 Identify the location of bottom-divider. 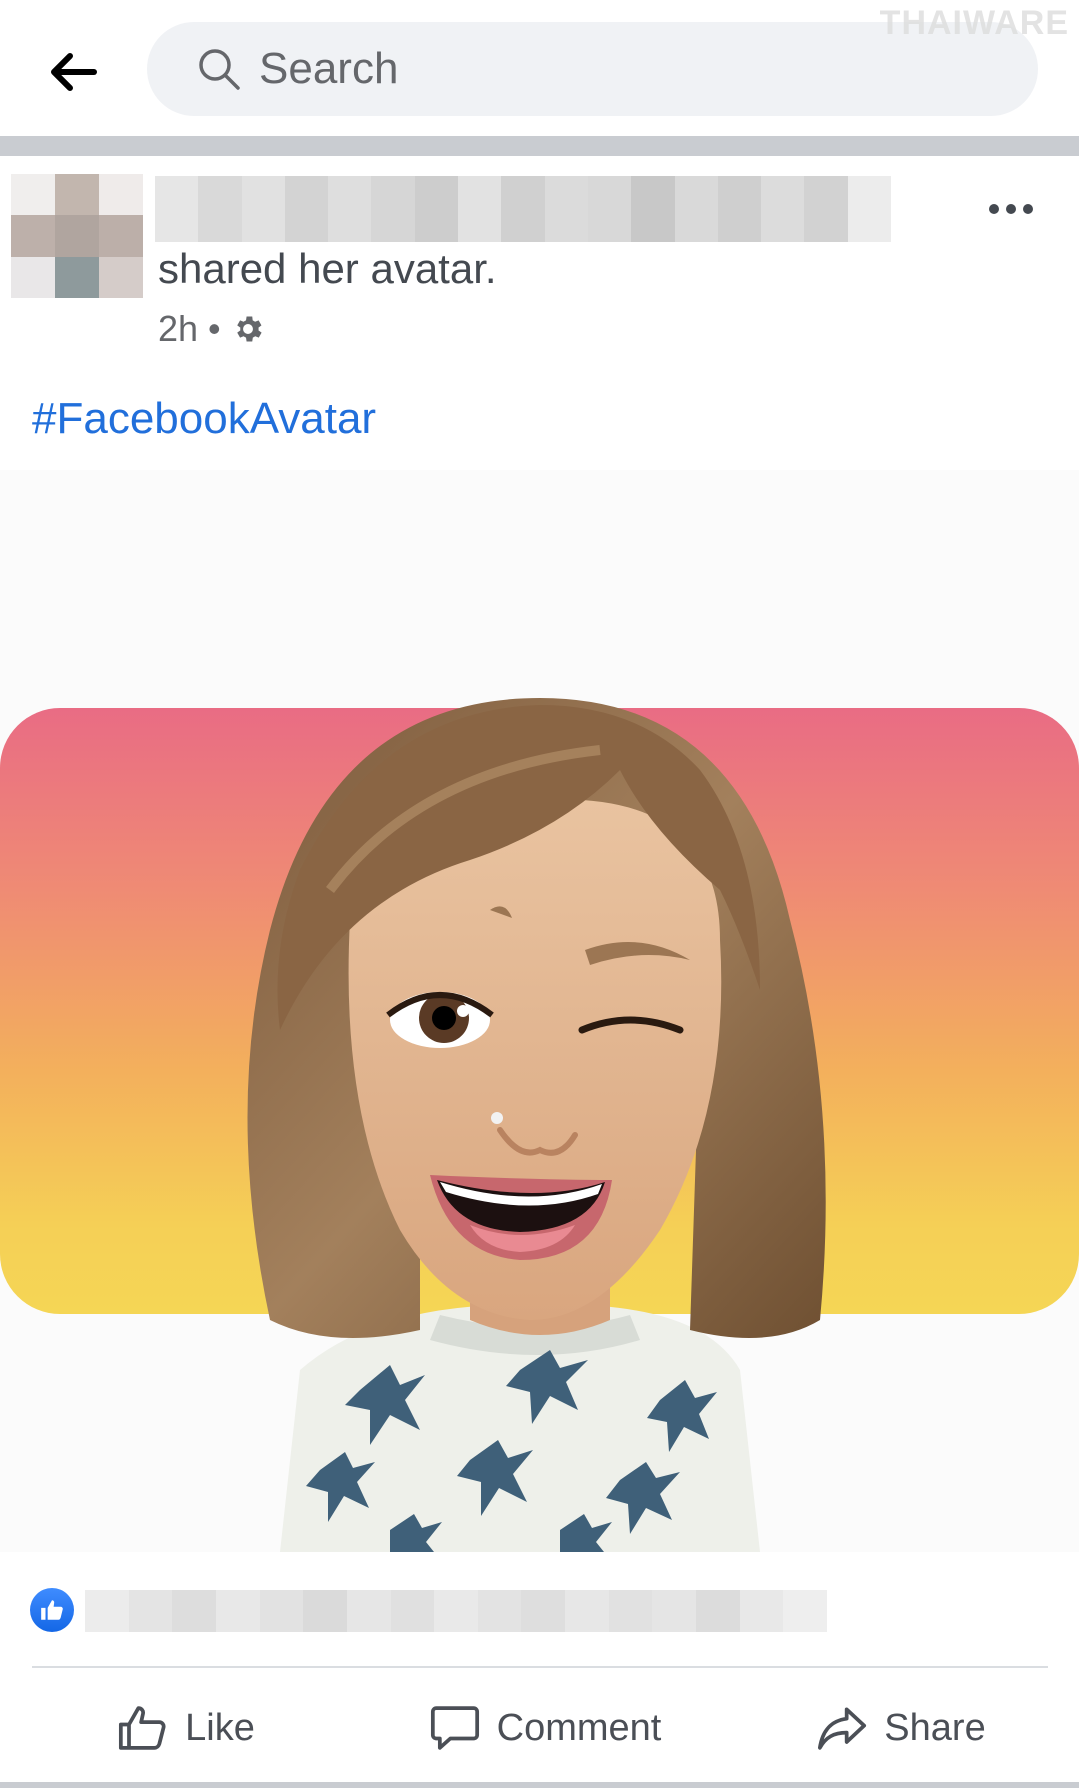
(539, 1785).